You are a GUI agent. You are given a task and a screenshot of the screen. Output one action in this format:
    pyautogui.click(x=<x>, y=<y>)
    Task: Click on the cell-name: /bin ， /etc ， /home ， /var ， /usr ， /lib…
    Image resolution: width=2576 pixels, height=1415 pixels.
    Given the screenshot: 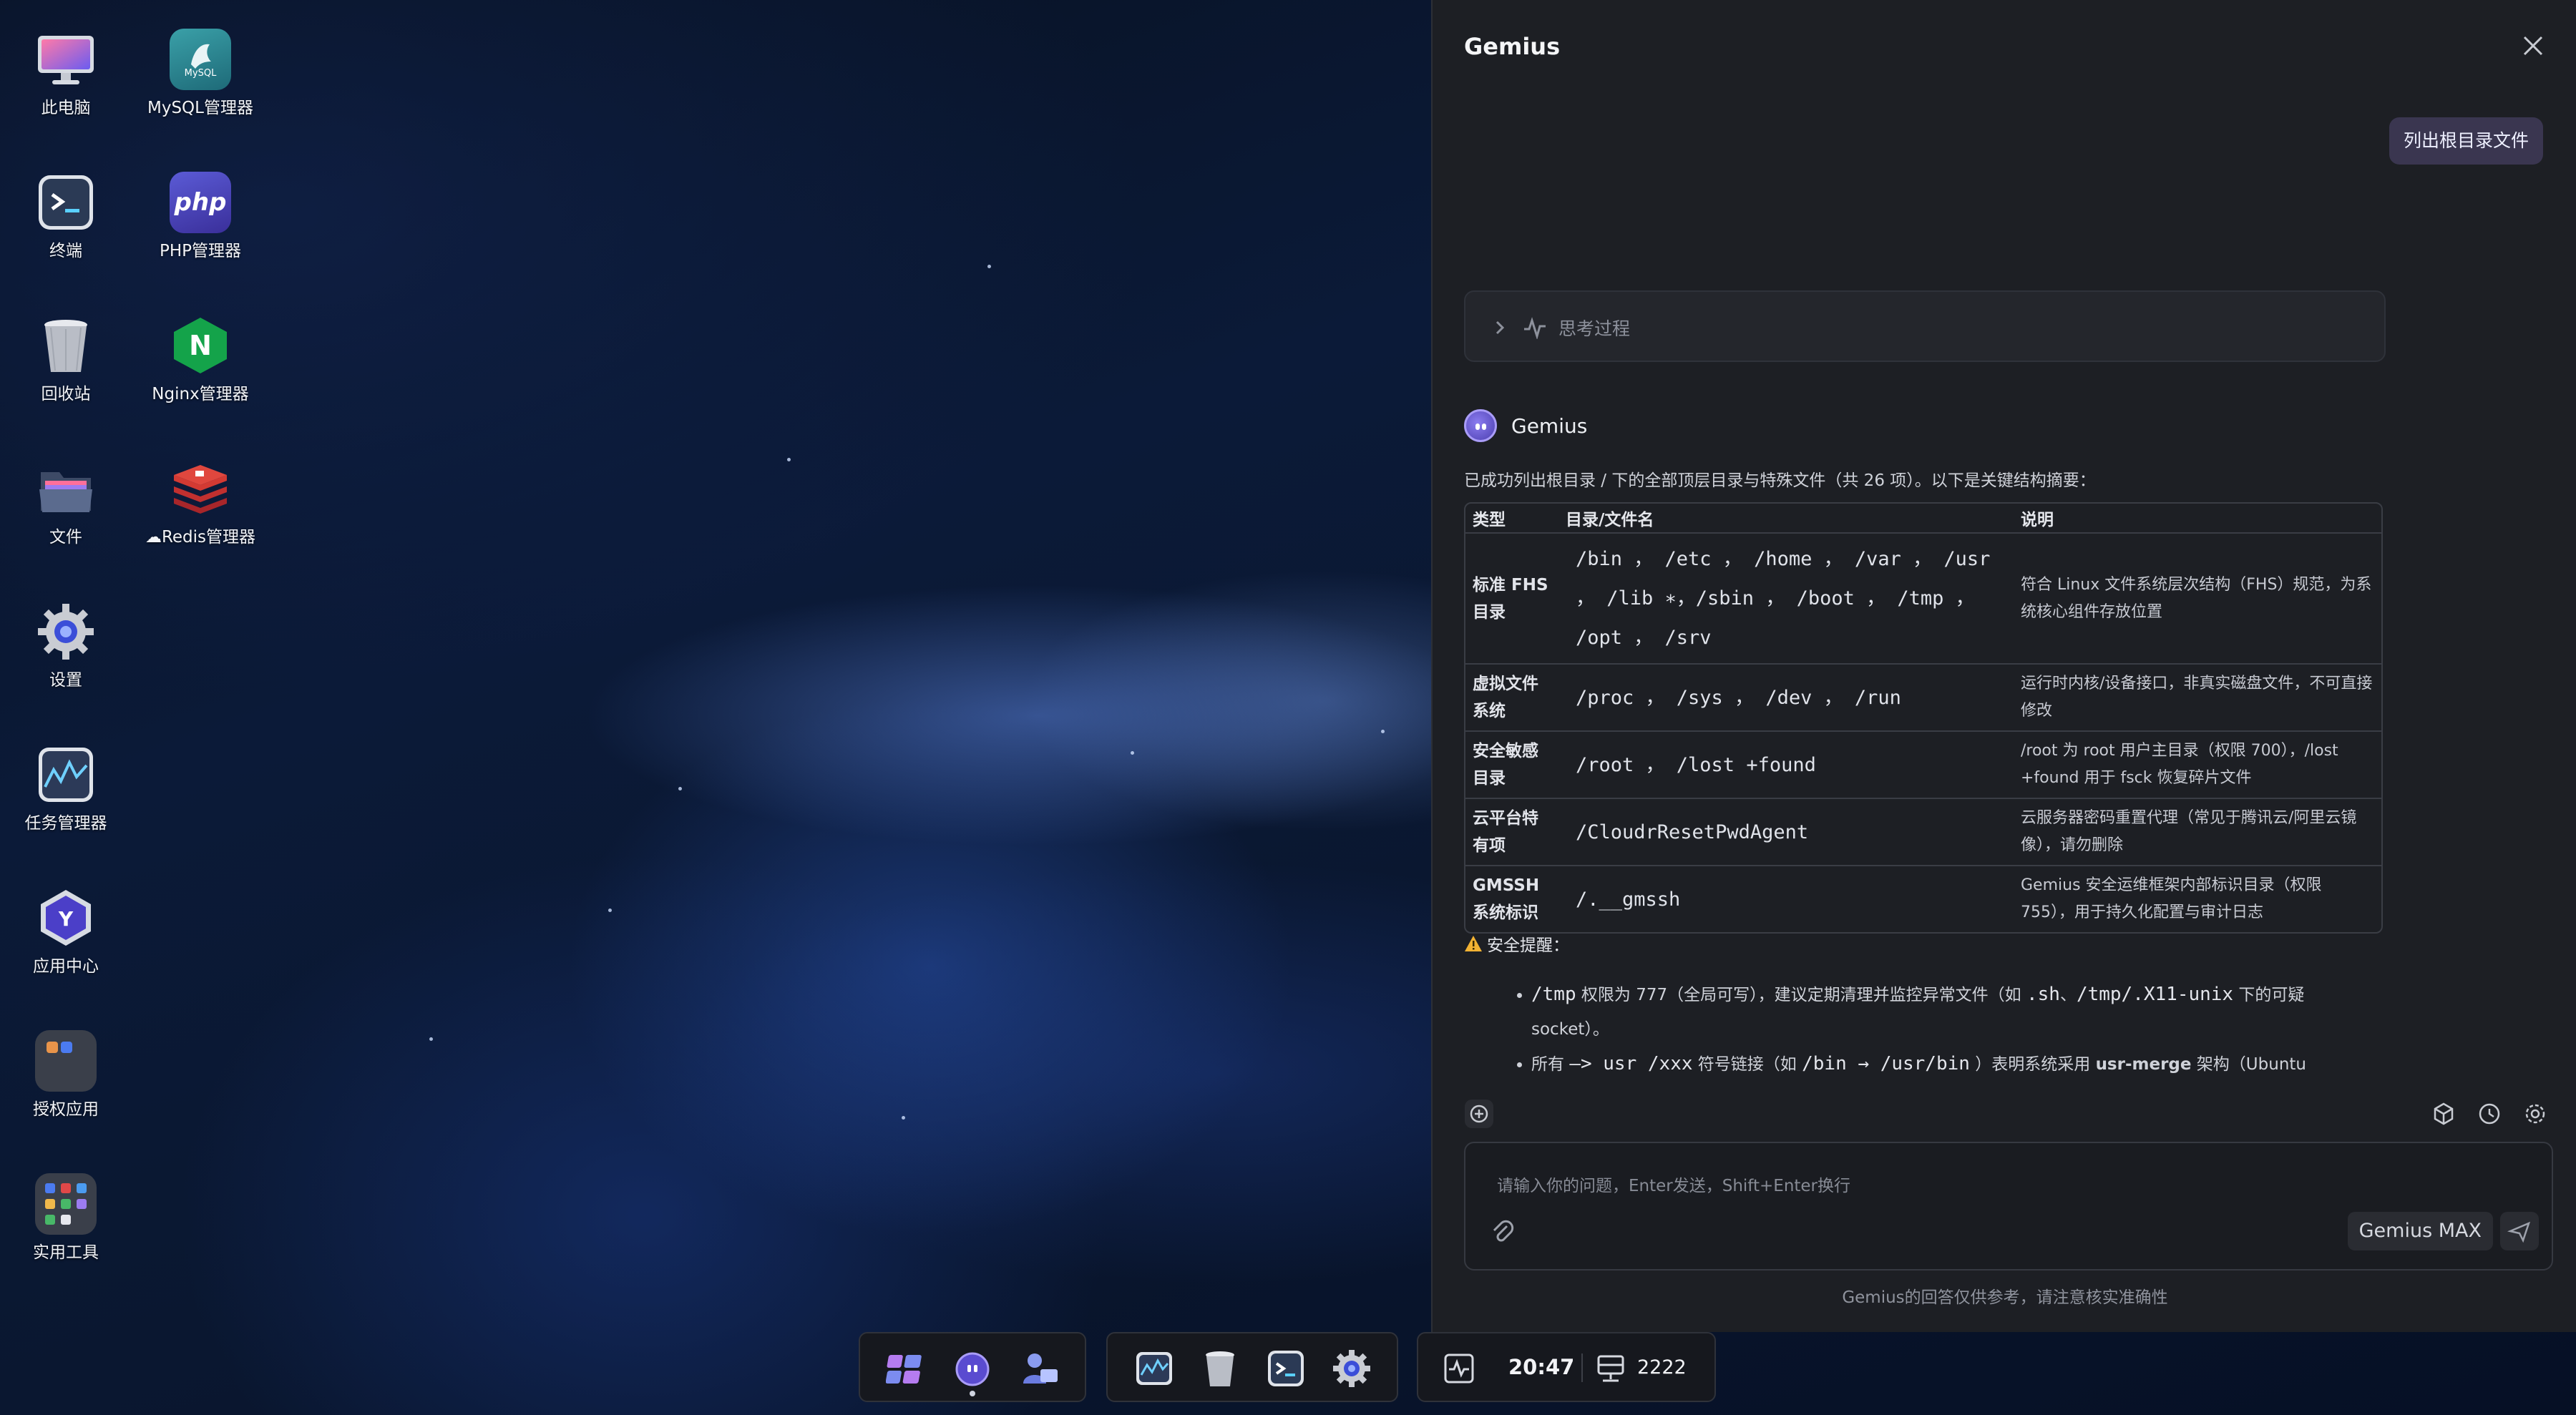 What is the action you would take?
    pyautogui.click(x=1786, y=600)
    